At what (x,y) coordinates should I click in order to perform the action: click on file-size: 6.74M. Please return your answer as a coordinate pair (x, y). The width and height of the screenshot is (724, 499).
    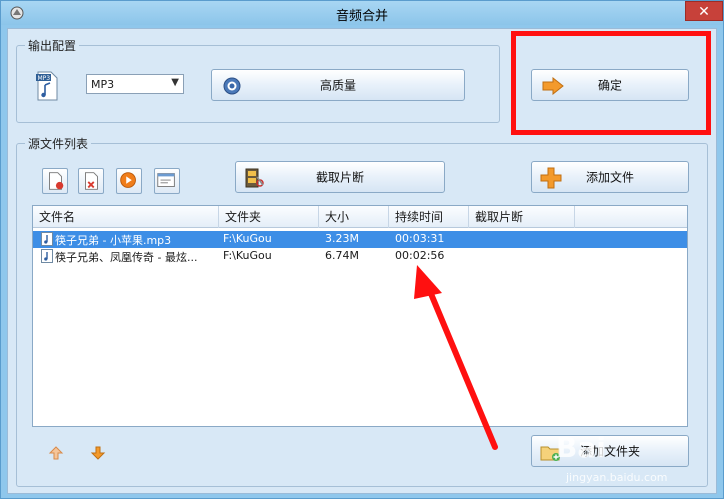
    Looking at the image, I should click on (342, 255).